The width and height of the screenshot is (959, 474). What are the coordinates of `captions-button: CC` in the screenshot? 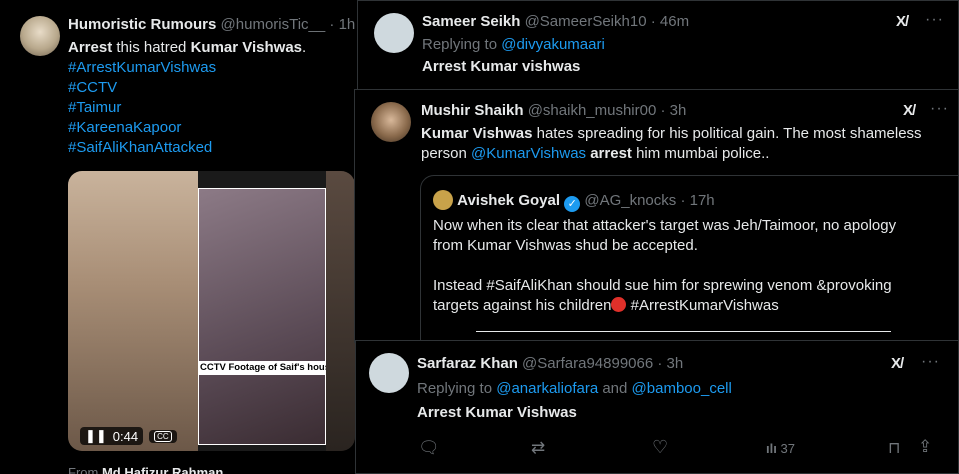 It's located at (163, 436).